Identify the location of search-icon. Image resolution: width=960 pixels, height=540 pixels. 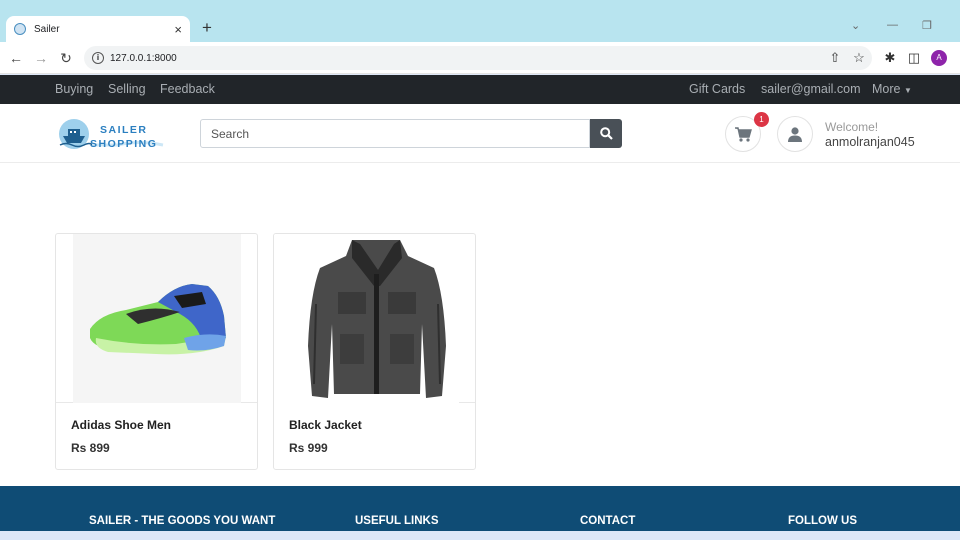
(606, 133).